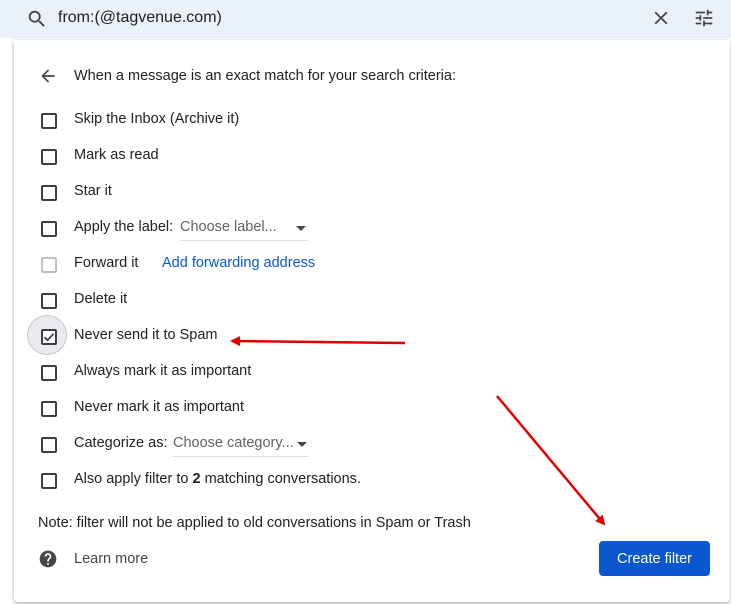 The height and width of the screenshot is (604, 731). I want to click on star-it-checkbox, so click(49, 193).